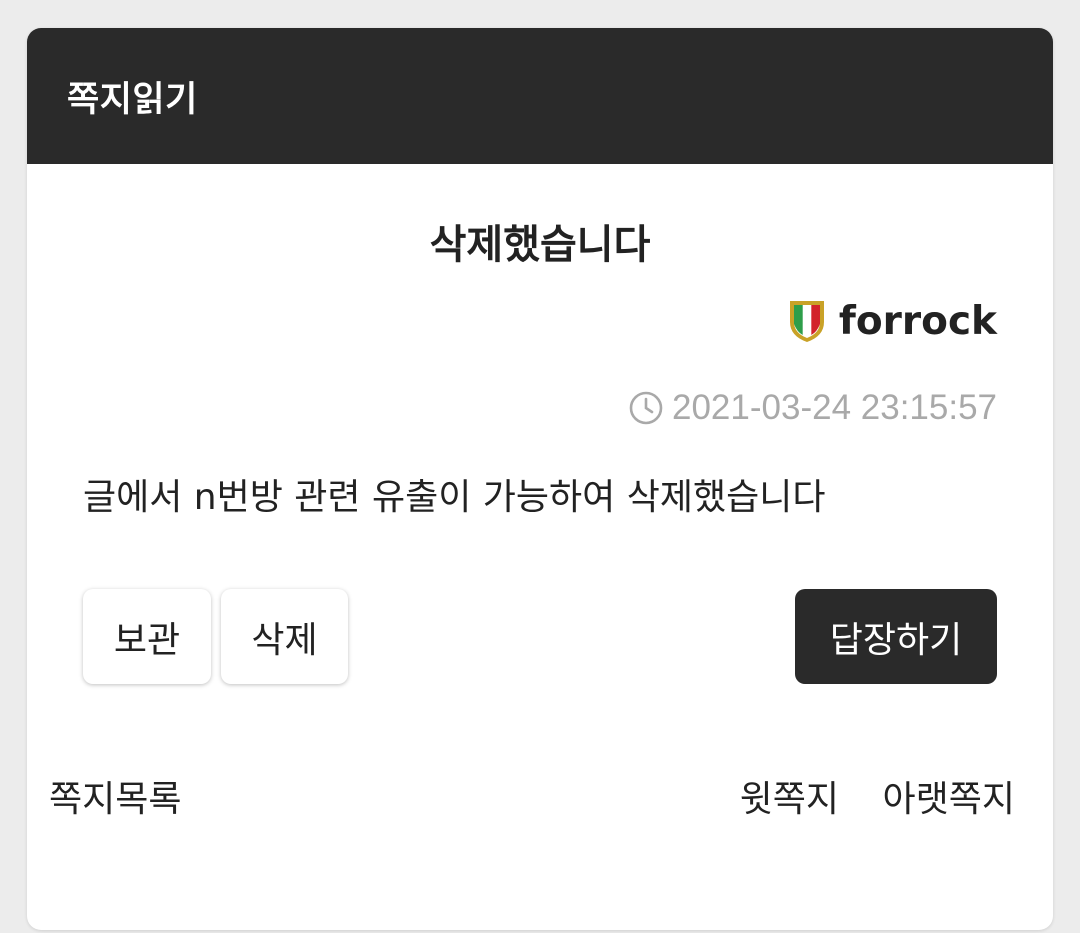 Image resolution: width=1080 pixels, height=933 pixels. I want to click on message-timestamp: 2021-03-24 23:15:57, so click(812, 408).